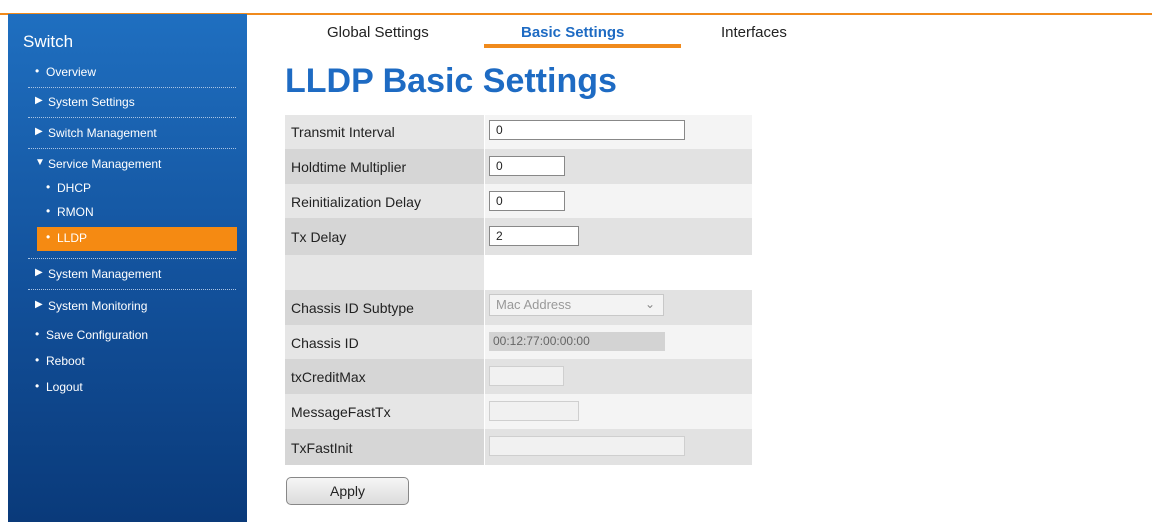 Image resolution: width=1152 pixels, height=522 pixels. Describe the element at coordinates (98, 306) in the screenshot. I see `sidebar-item-label: System Monitoring` at that location.